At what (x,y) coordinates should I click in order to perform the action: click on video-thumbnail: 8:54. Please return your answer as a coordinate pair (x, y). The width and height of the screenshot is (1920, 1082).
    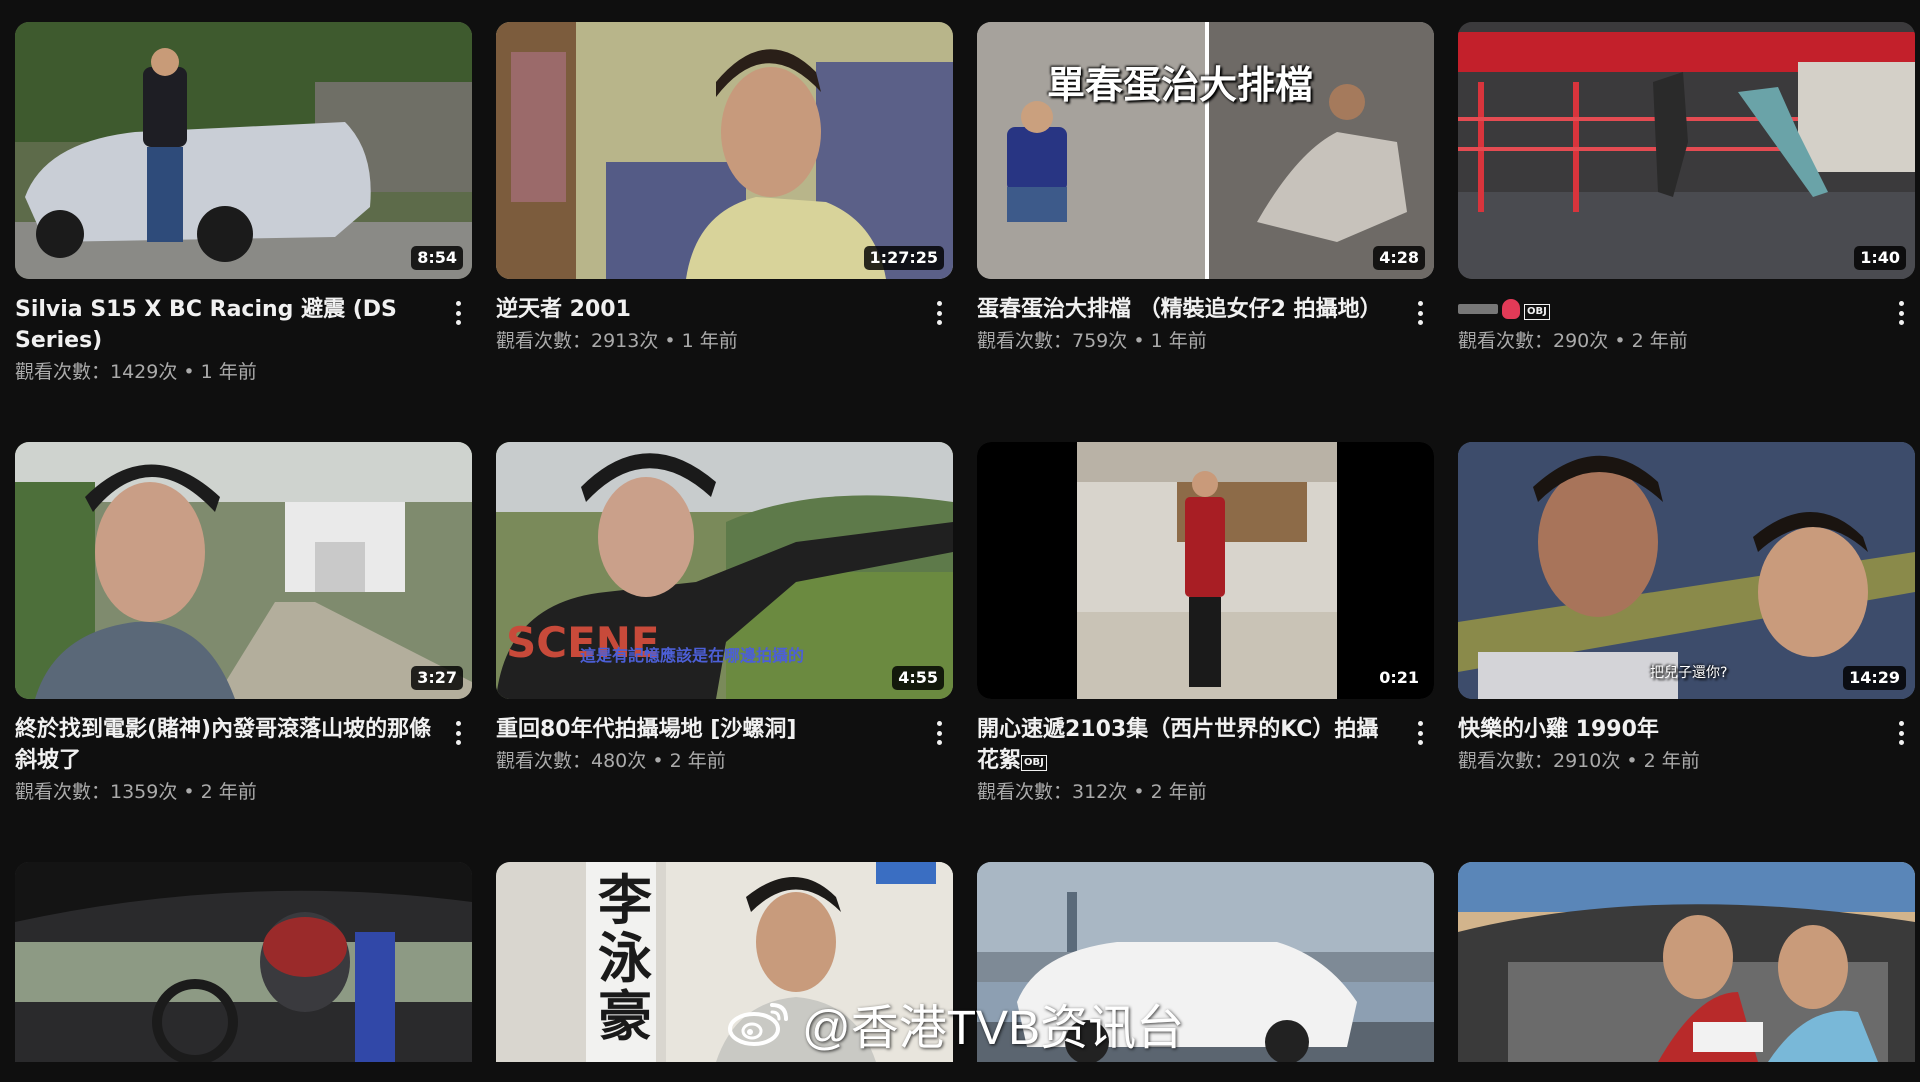
    Looking at the image, I should click on (243, 150).